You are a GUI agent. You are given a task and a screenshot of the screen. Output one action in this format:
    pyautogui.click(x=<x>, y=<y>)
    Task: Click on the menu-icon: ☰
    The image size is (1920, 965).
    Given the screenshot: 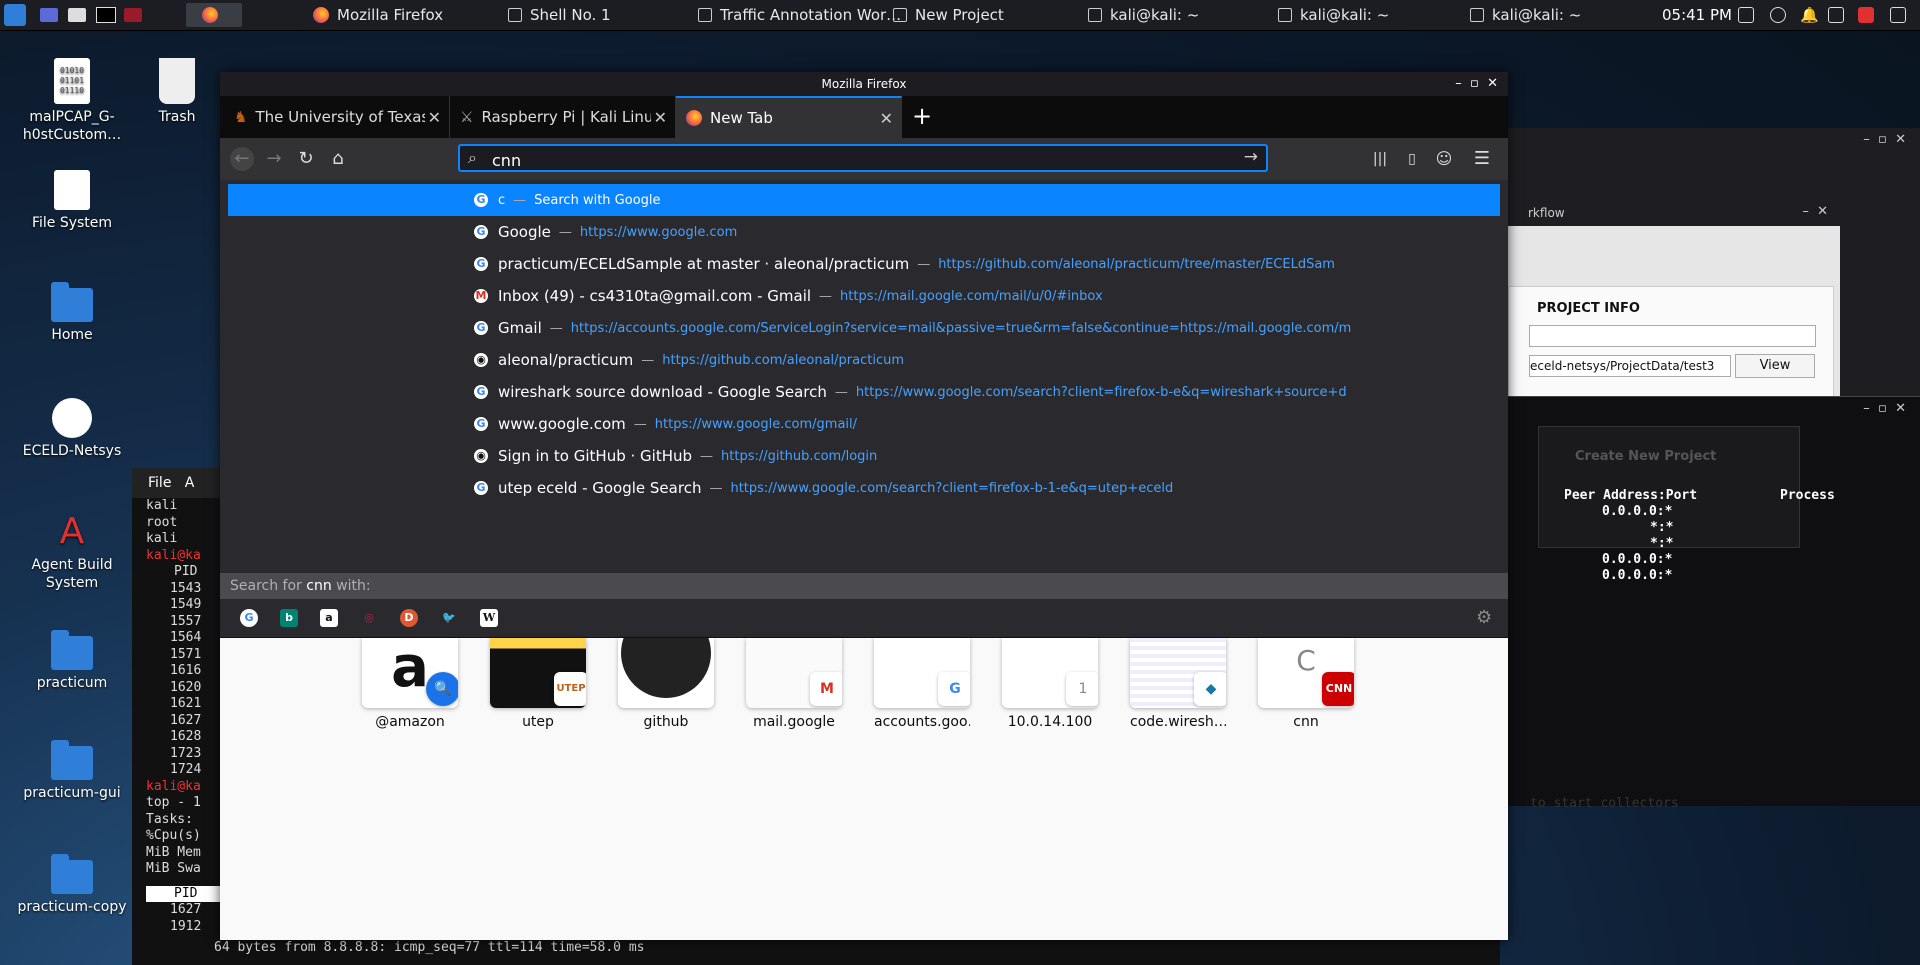 What is the action you would take?
    pyautogui.click(x=1482, y=159)
    